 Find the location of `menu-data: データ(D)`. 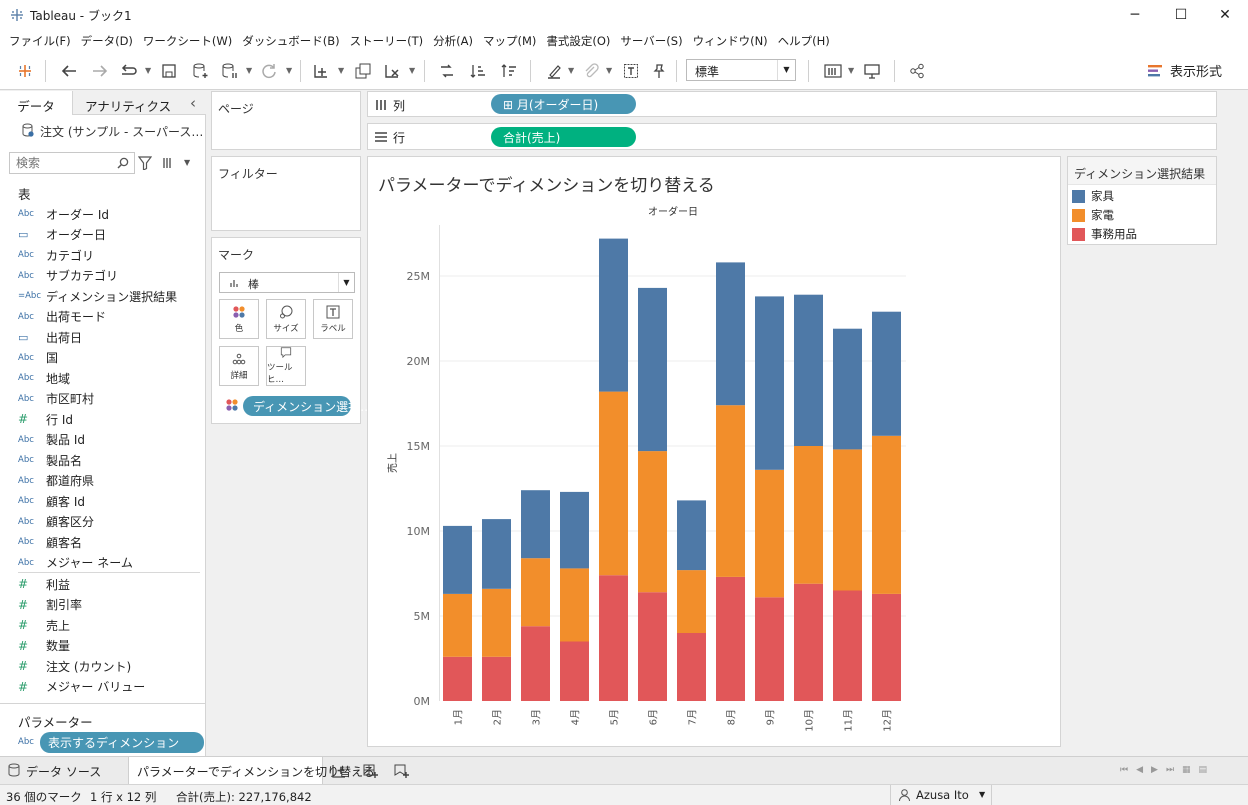

menu-data: データ(D) is located at coordinates (107, 40).